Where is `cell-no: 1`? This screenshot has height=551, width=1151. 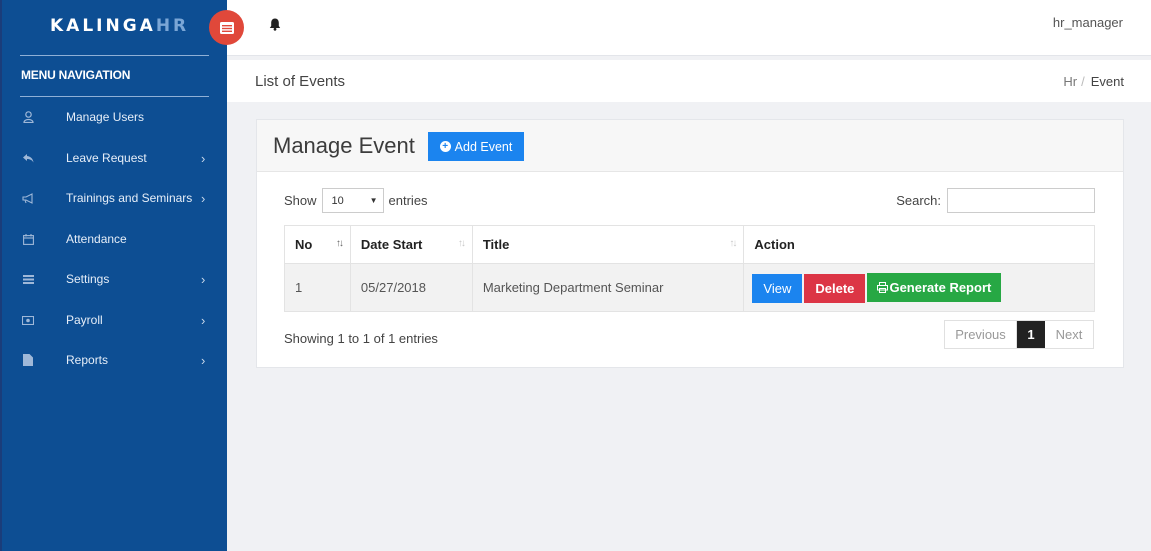
cell-no: 1 is located at coordinates (317, 287).